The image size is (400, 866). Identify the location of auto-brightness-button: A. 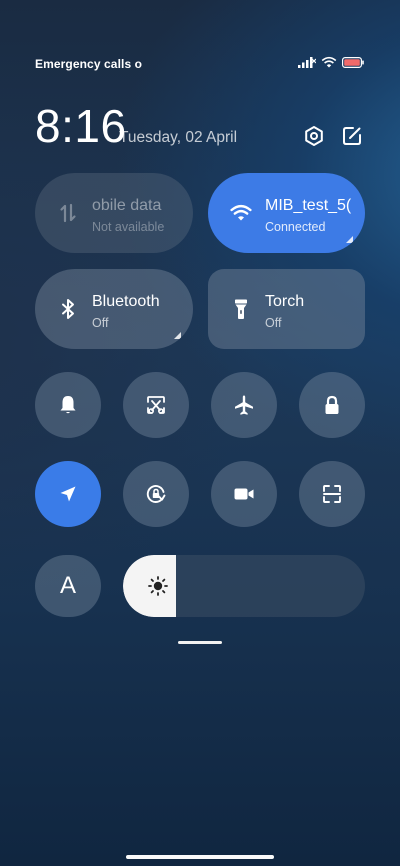
(68, 586).